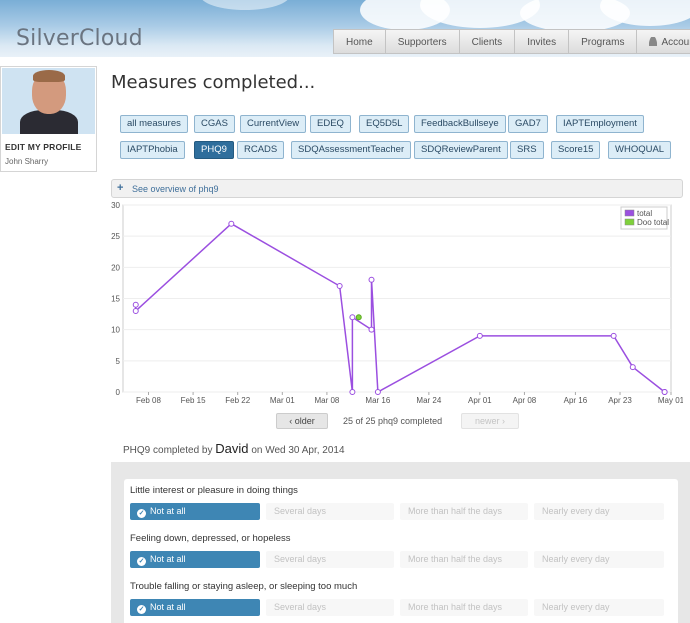 Image resolution: width=690 pixels, height=623 pixels. I want to click on tag-feedbackbullseye: FeedbackBullseye, so click(460, 124).